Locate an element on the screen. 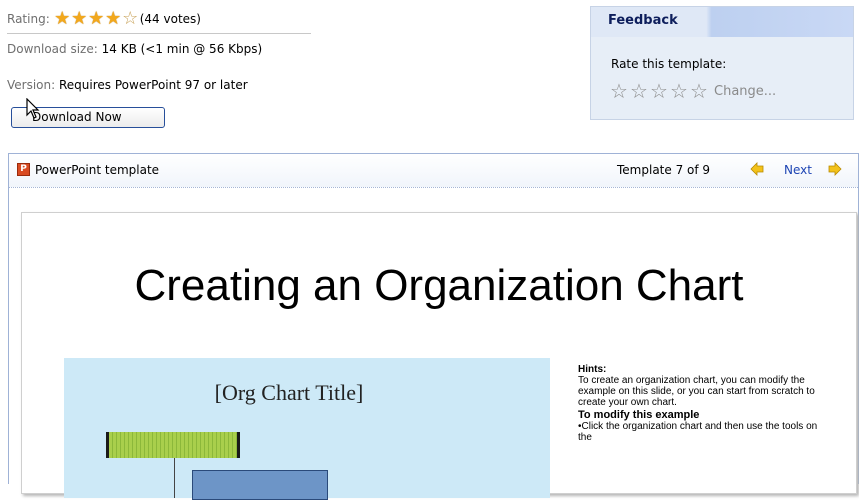 Image resolution: width=859 pixels, height=500 pixels. download-size-value: 14 KB (<1 min @ 56 Kbps) is located at coordinates (182, 49).